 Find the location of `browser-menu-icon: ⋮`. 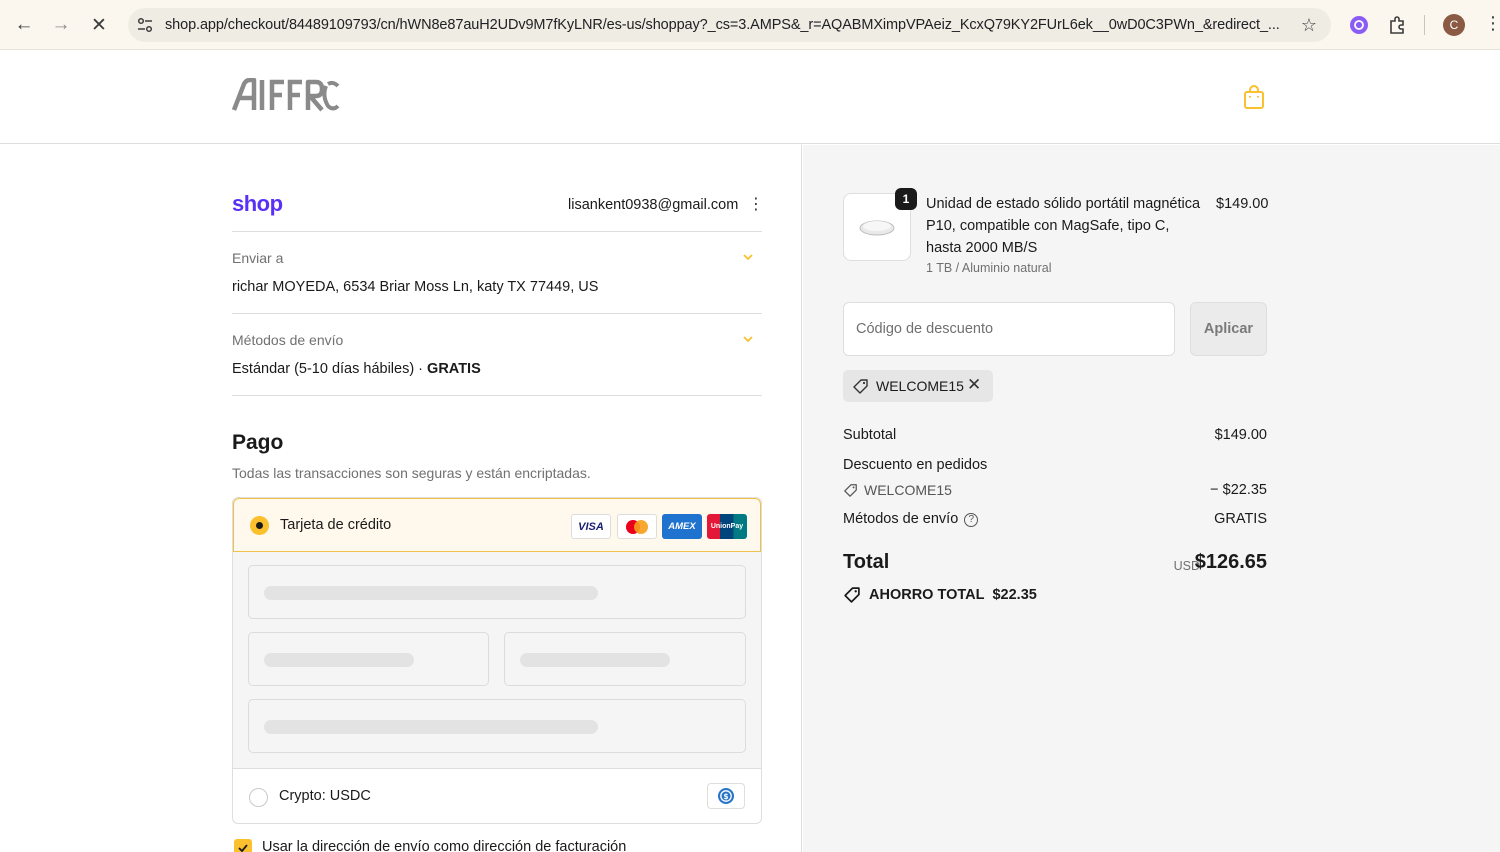

browser-menu-icon: ⋮ is located at coordinates (1492, 23).